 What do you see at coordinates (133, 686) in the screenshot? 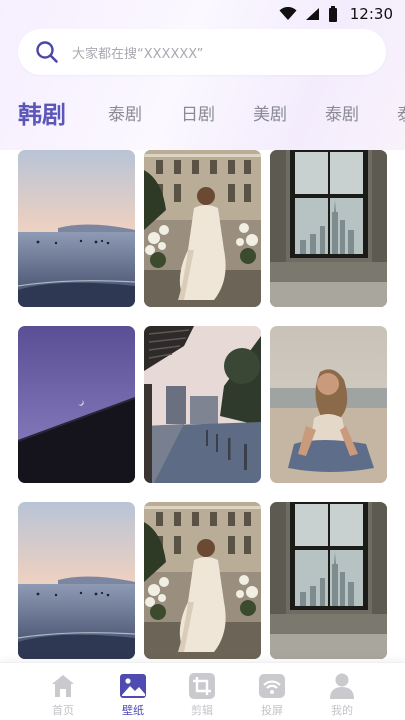
I see `image-icon` at bounding box center [133, 686].